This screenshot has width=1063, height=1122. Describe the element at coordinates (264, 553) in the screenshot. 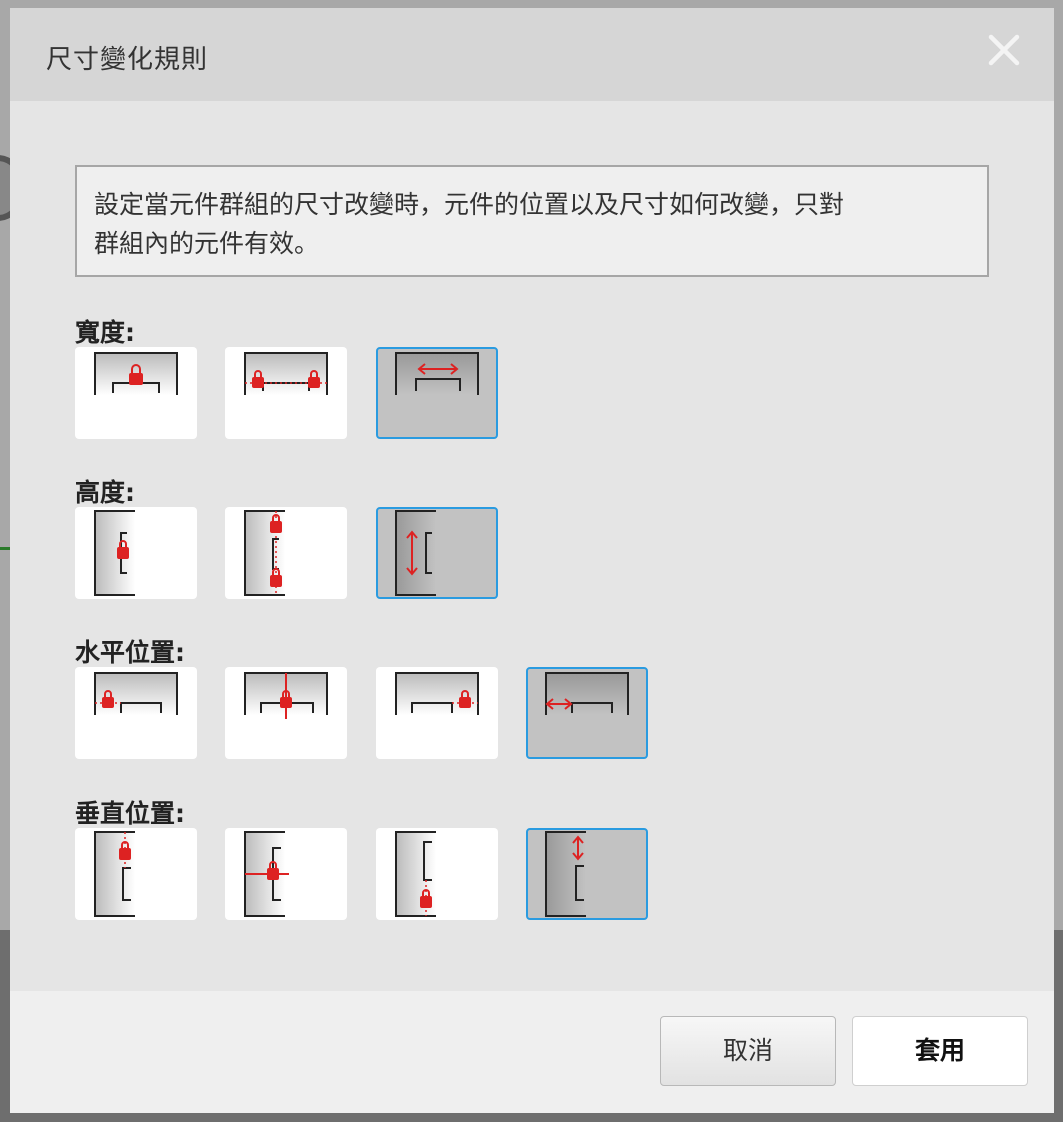

I see `lock-top-bottom-icon` at that location.